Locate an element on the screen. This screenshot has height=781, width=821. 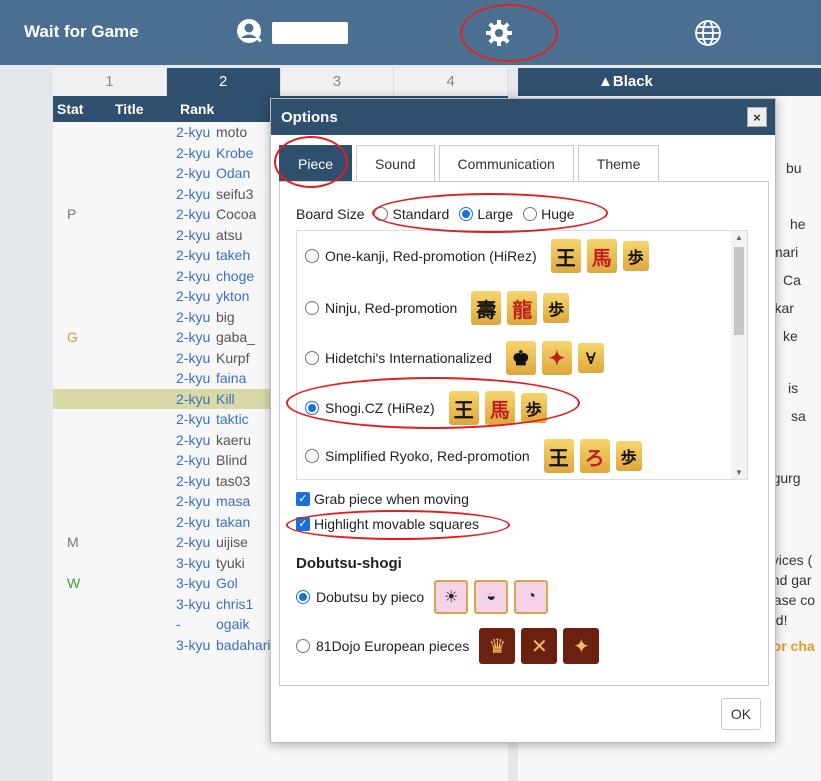
search-input is located at coordinates (310, 33).